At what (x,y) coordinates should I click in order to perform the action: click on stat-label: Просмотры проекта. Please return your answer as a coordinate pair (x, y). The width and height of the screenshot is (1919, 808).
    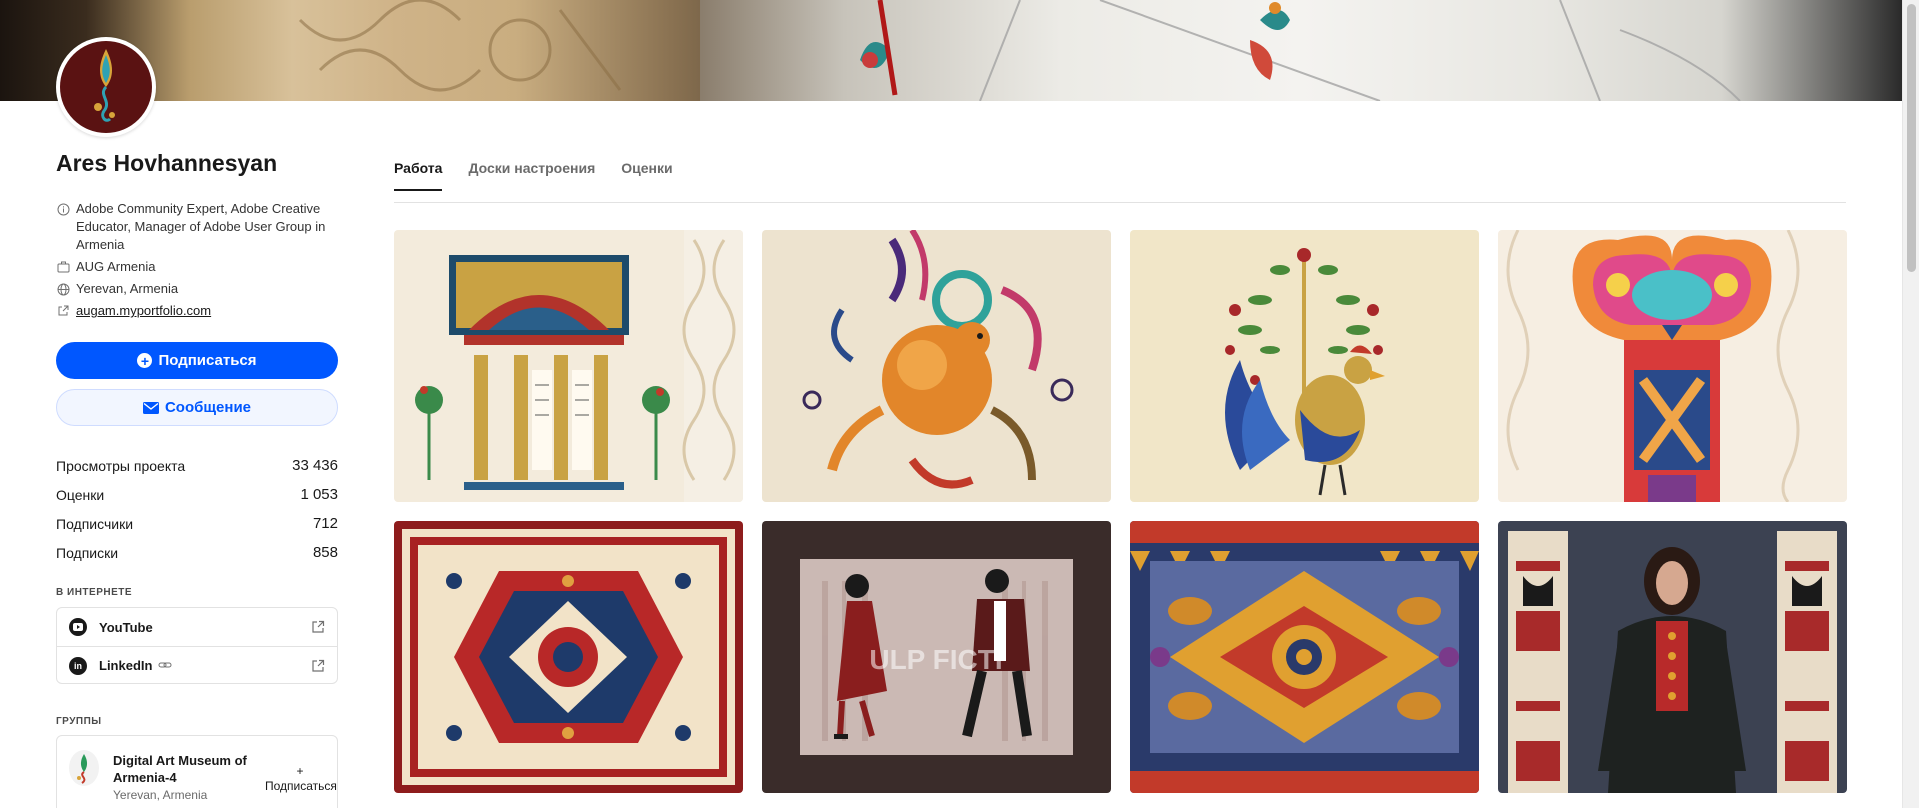
    Looking at the image, I should click on (121, 465).